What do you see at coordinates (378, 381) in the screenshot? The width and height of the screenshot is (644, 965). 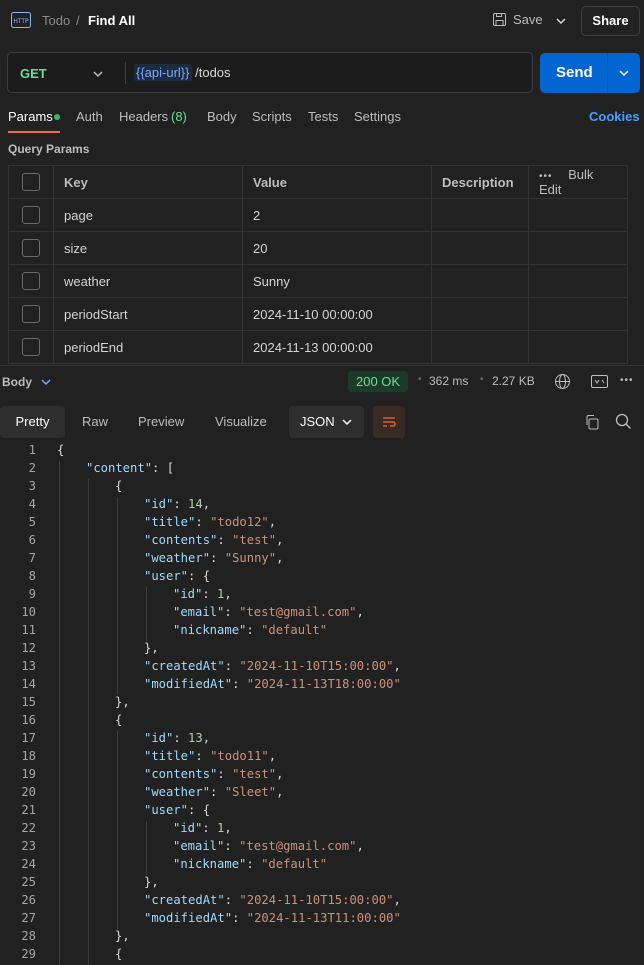 I see `status-badge: 200 OK` at bounding box center [378, 381].